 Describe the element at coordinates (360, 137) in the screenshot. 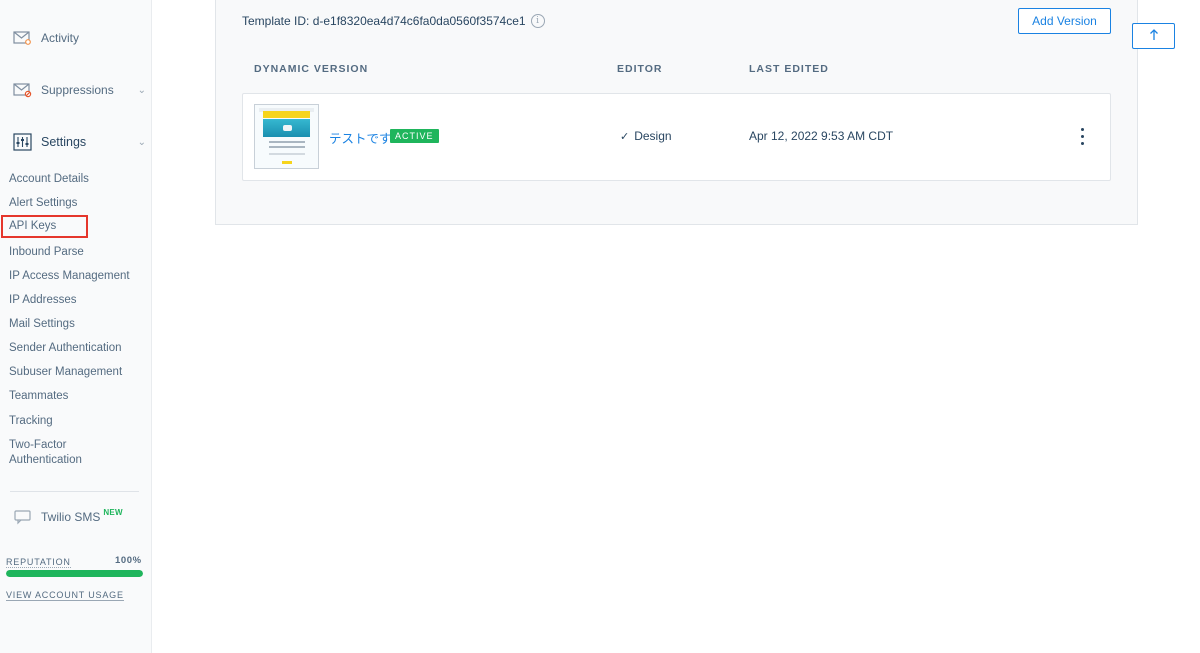

I see `version-name-link: テストです` at that location.